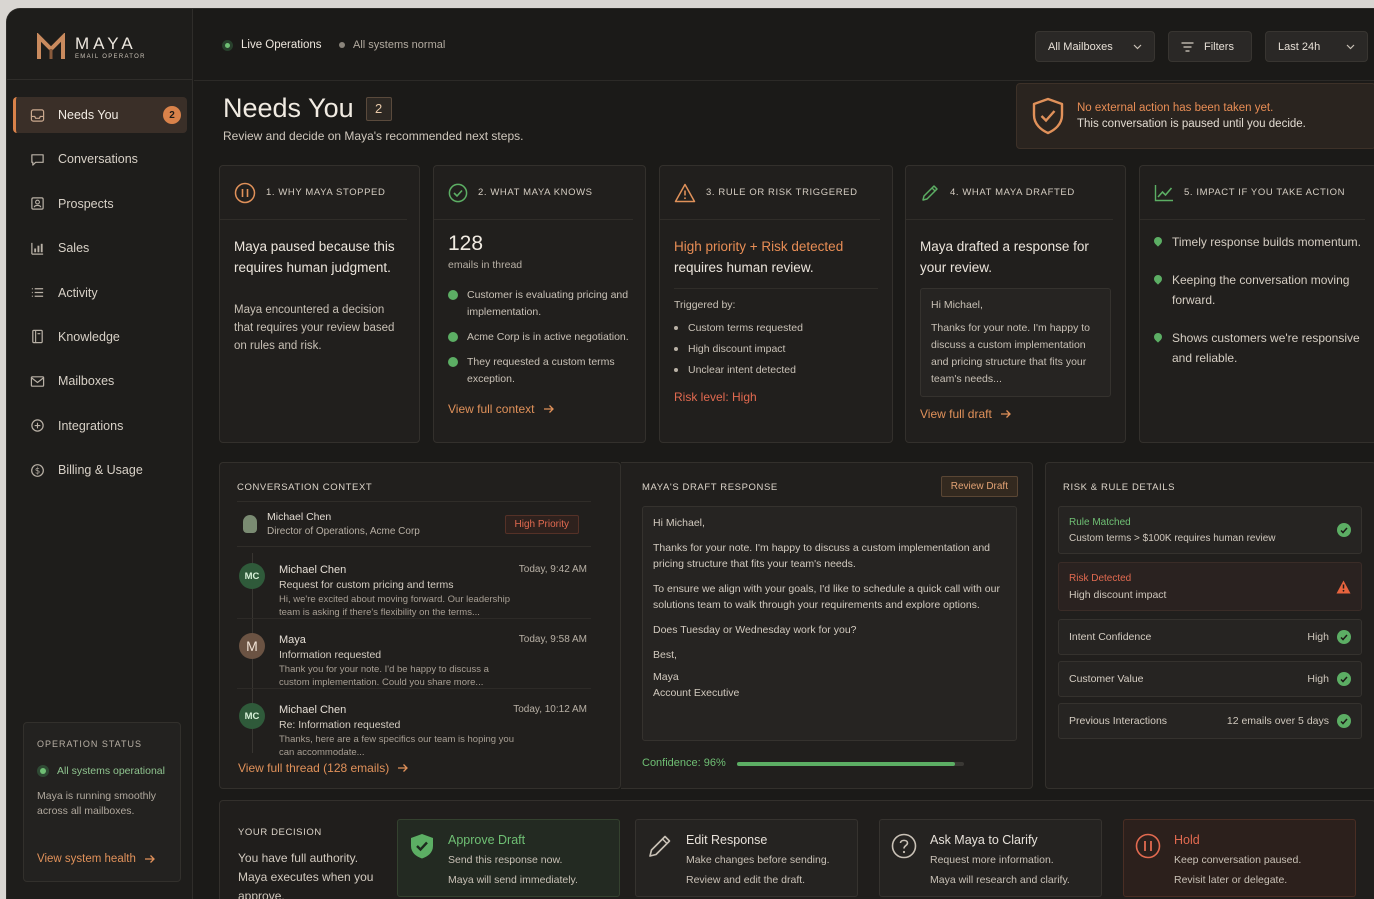  What do you see at coordinates (326, 192) in the screenshot?
I see `card-label: 1. WHY MAYA STOPPED` at bounding box center [326, 192].